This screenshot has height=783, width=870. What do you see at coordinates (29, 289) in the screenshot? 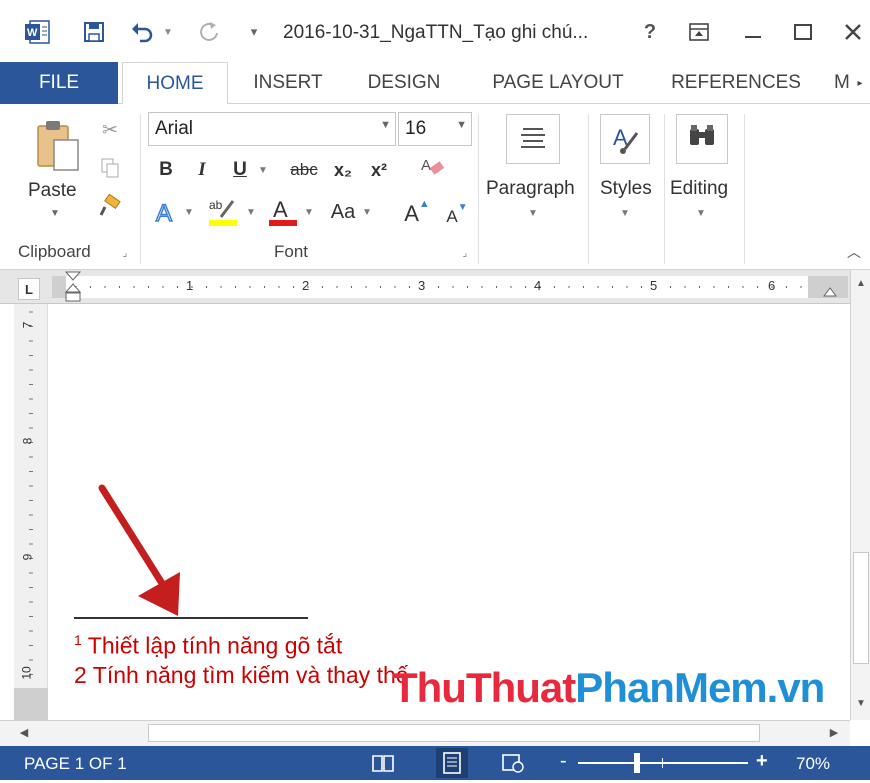
I see `tab-selector-icon: L` at bounding box center [29, 289].